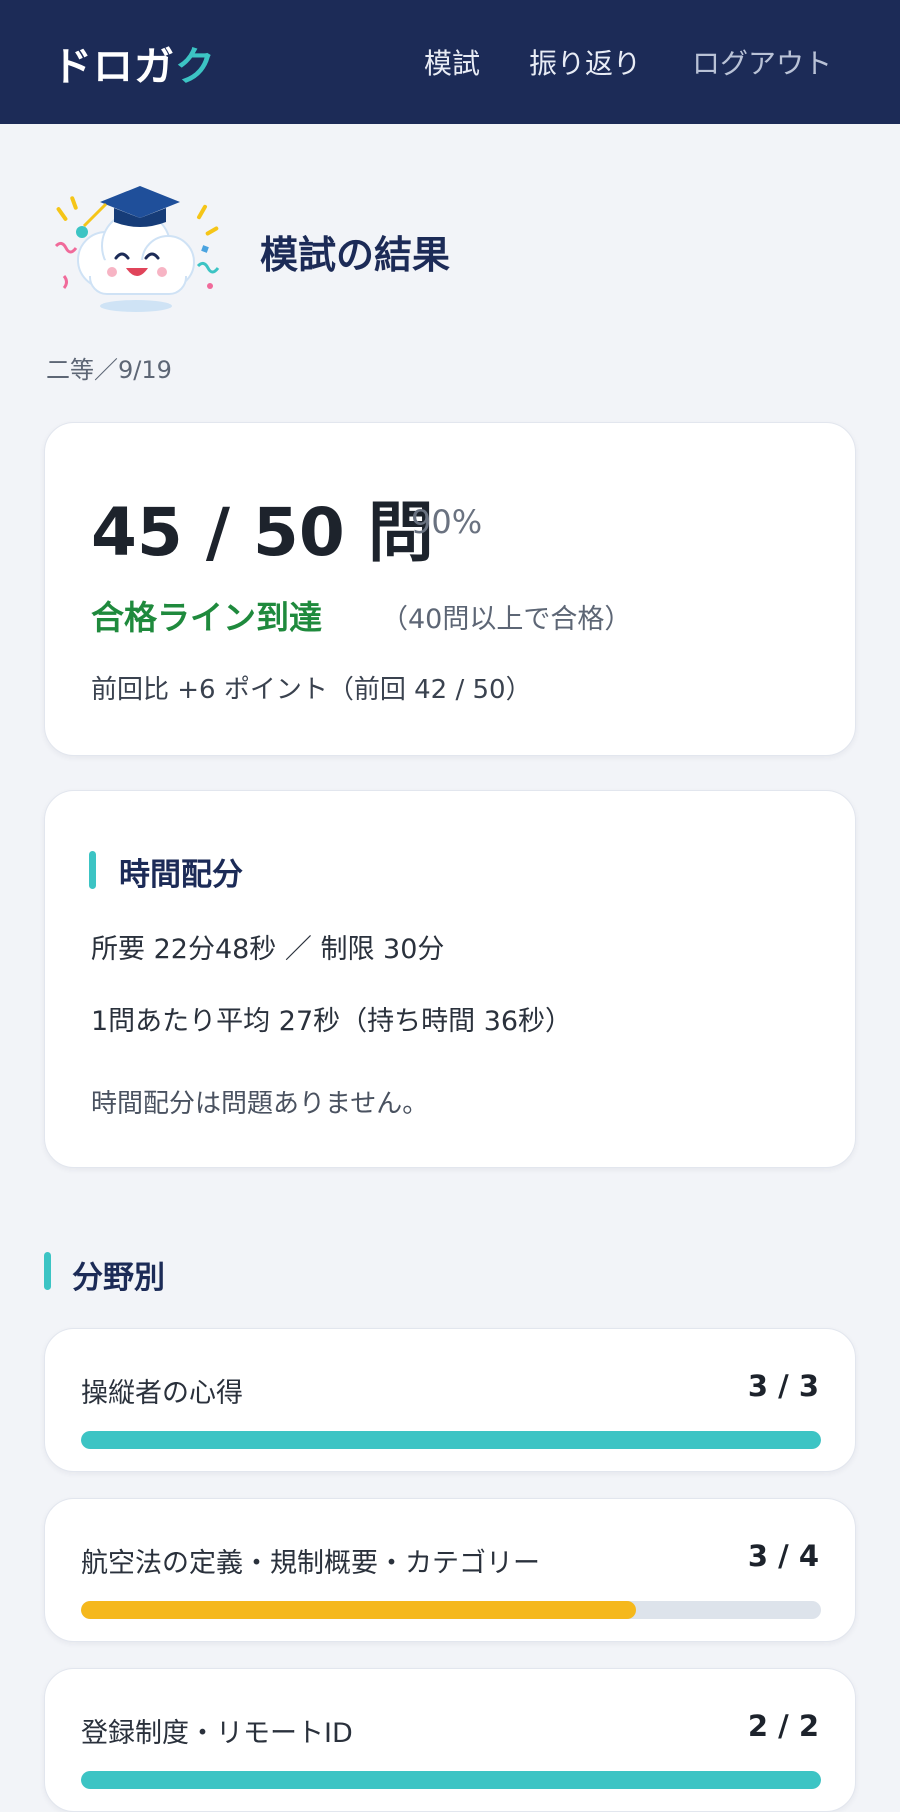  I want to click on app-header: ドロガク 模試 振り返り ログアウト, so click(450, 62).